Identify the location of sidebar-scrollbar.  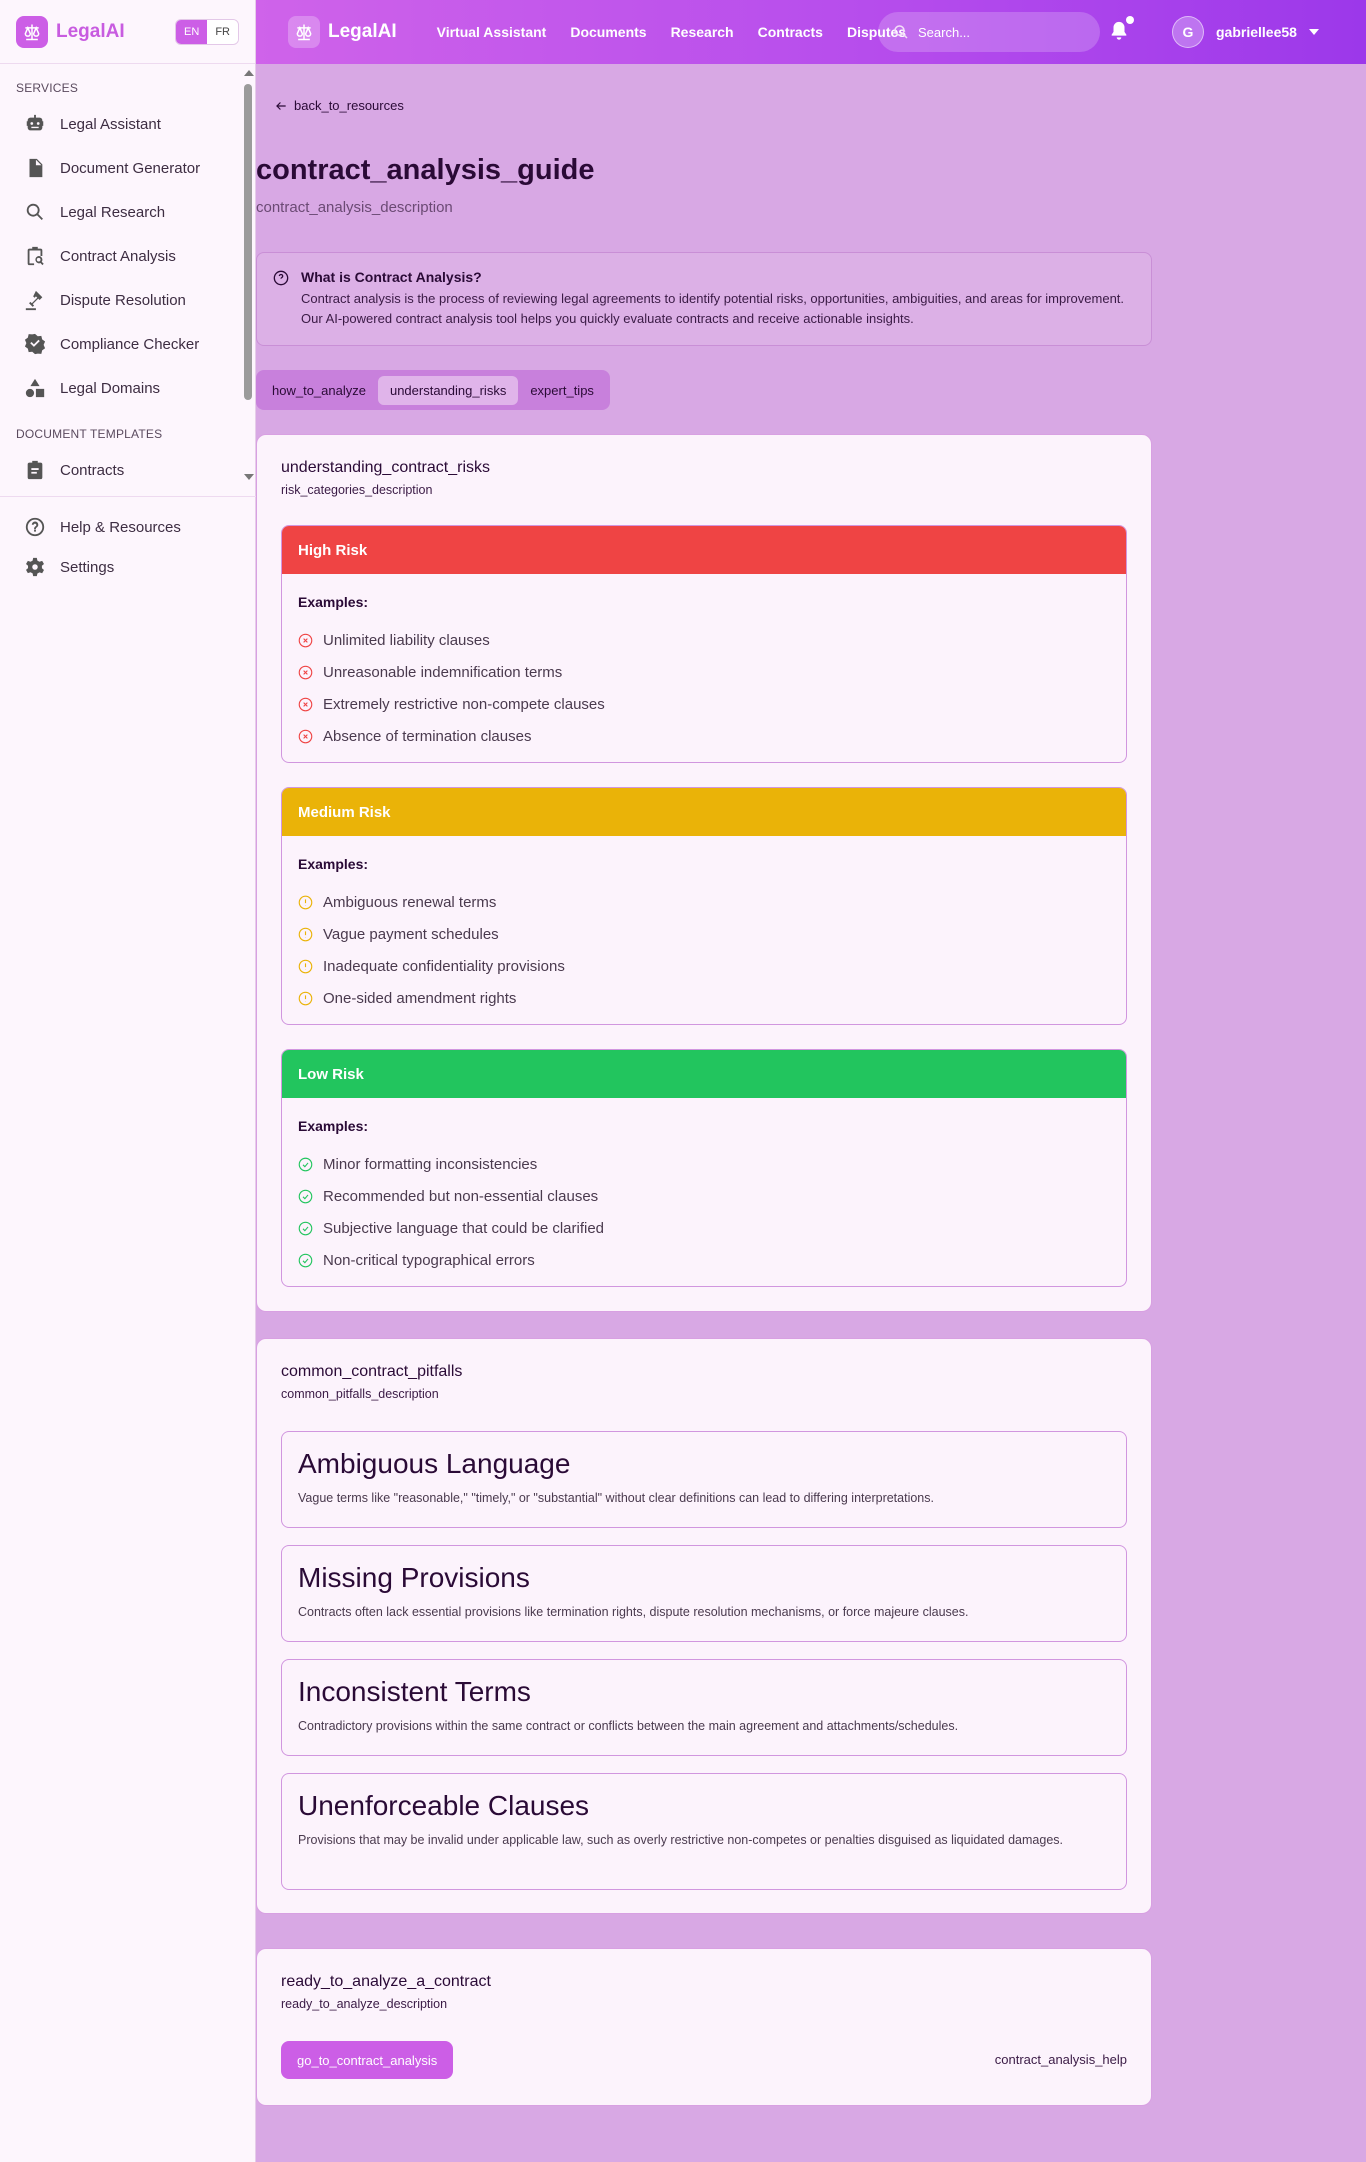
(248, 276).